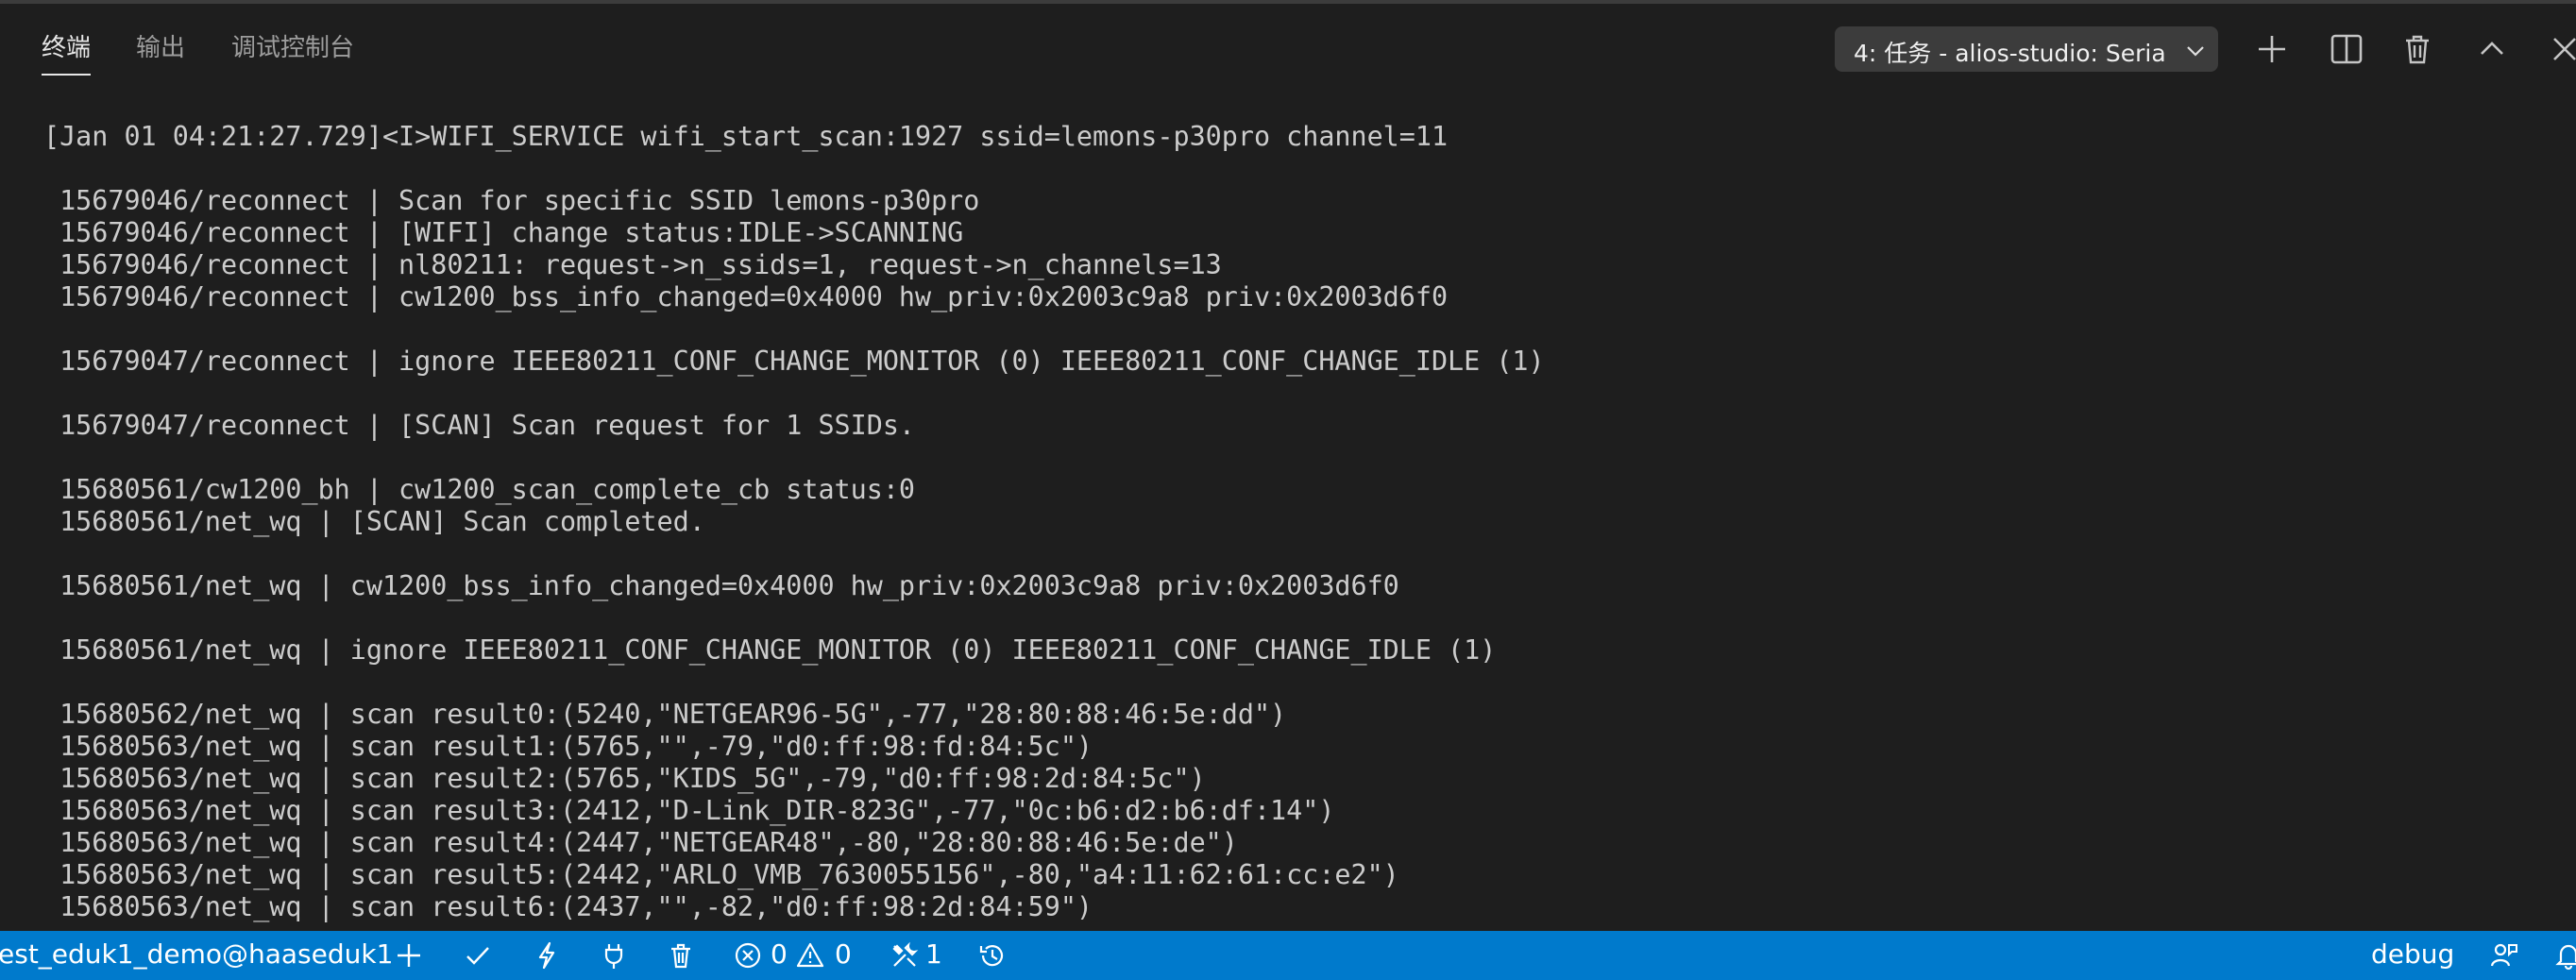 Image resolution: width=2576 pixels, height=980 pixels. Describe the element at coordinates (810, 956) in the screenshot. I see `warning-icon` at that location.